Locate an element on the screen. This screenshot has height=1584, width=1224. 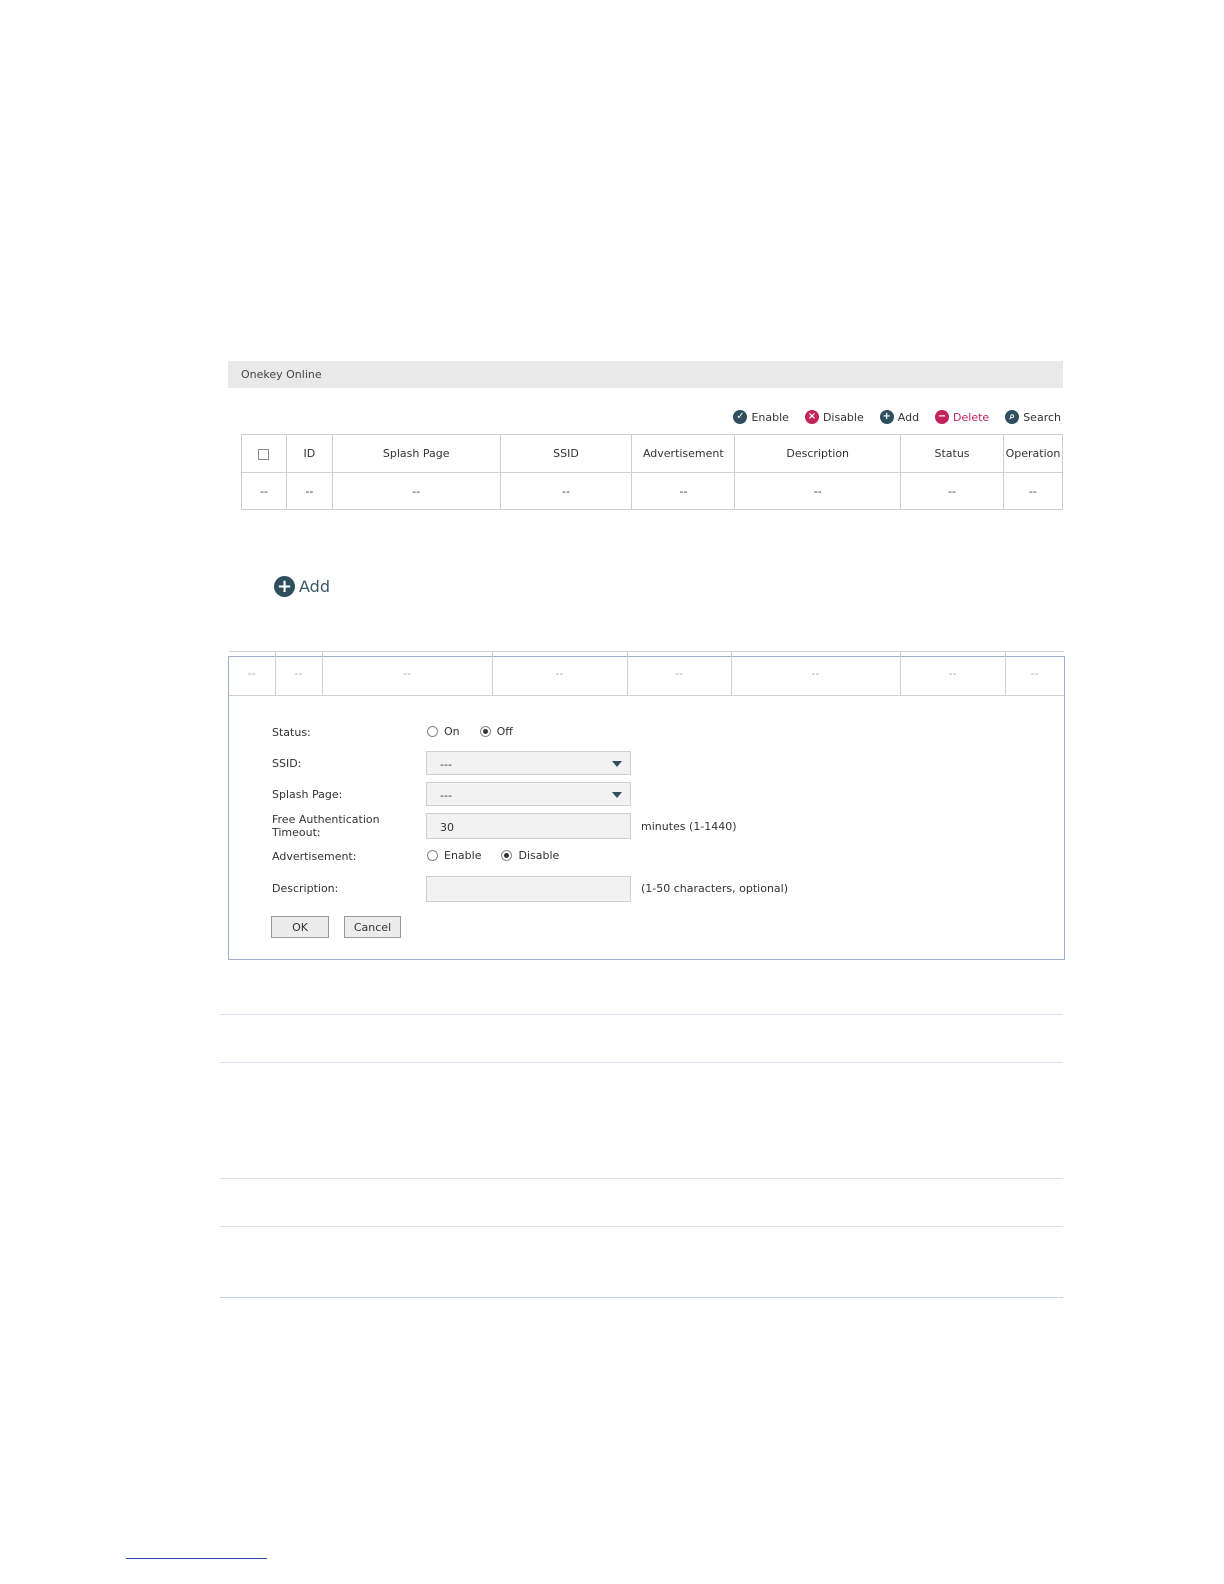
free-auth-timeout-label: Free Authentication Timeout: is located at coordinates (326, 826).